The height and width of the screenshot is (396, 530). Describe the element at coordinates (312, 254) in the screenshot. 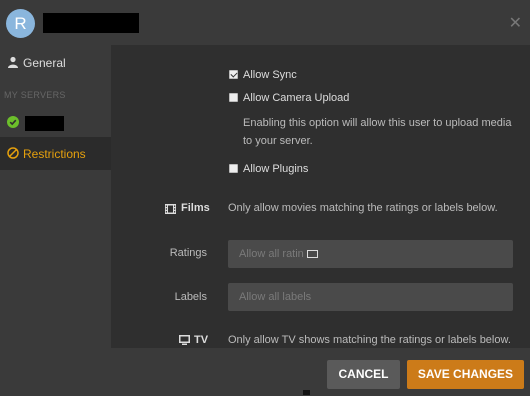

I see `id-card-icon` at that location.